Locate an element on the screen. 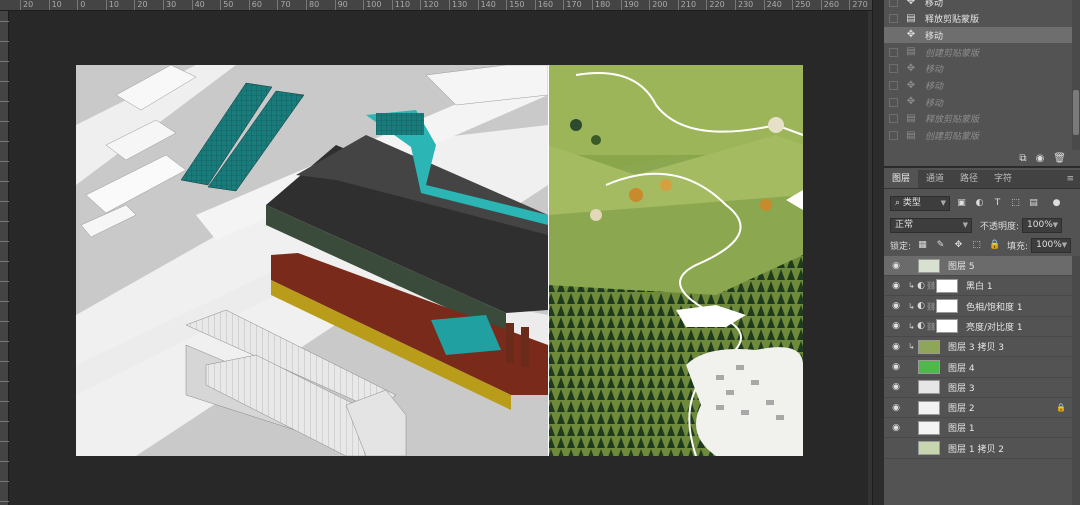  tab-paths: 路径 is located at coordinates (969, 179).